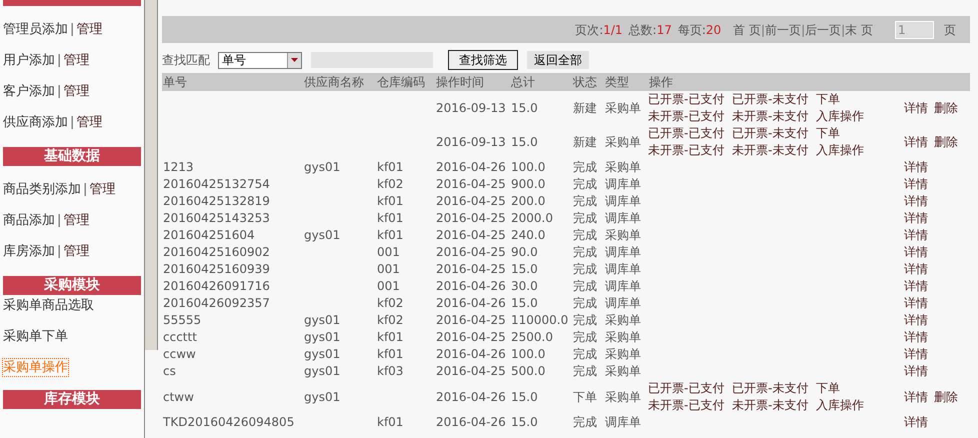  What do you see at coordinates (783, 29) in the screenshot?
I see `pager-link: 前一页` at bounding box center [783, 29].